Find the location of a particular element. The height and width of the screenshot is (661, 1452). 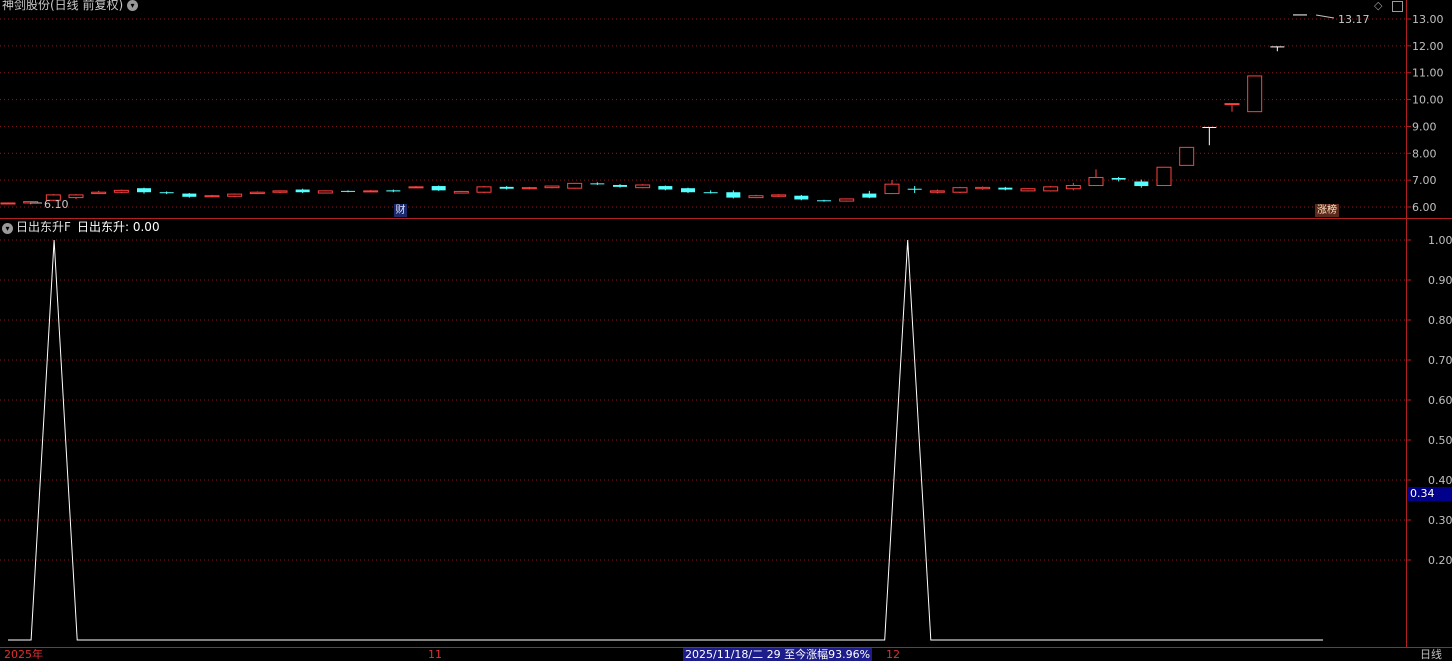

price-tick-label: 11.00 is located at coordinates (1428, 73).